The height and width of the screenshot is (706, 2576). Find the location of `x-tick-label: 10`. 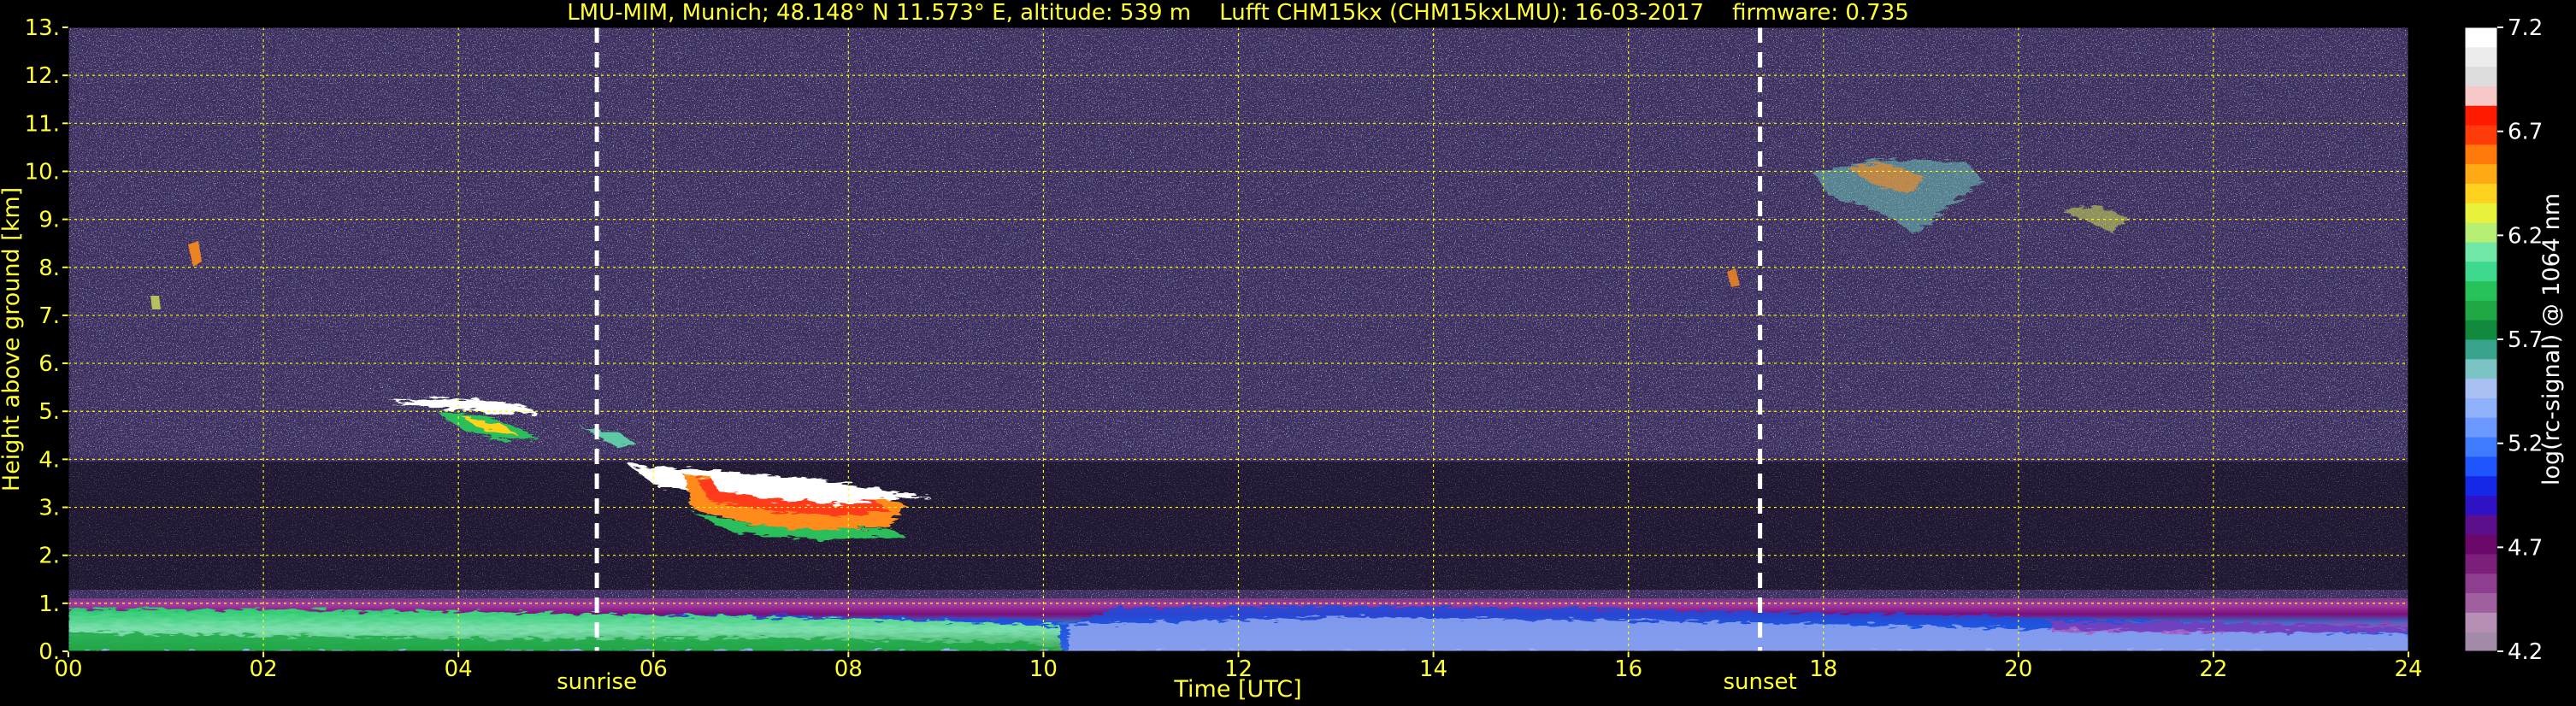

x-tick-label: 10 is located at coordinates (1043, 669).